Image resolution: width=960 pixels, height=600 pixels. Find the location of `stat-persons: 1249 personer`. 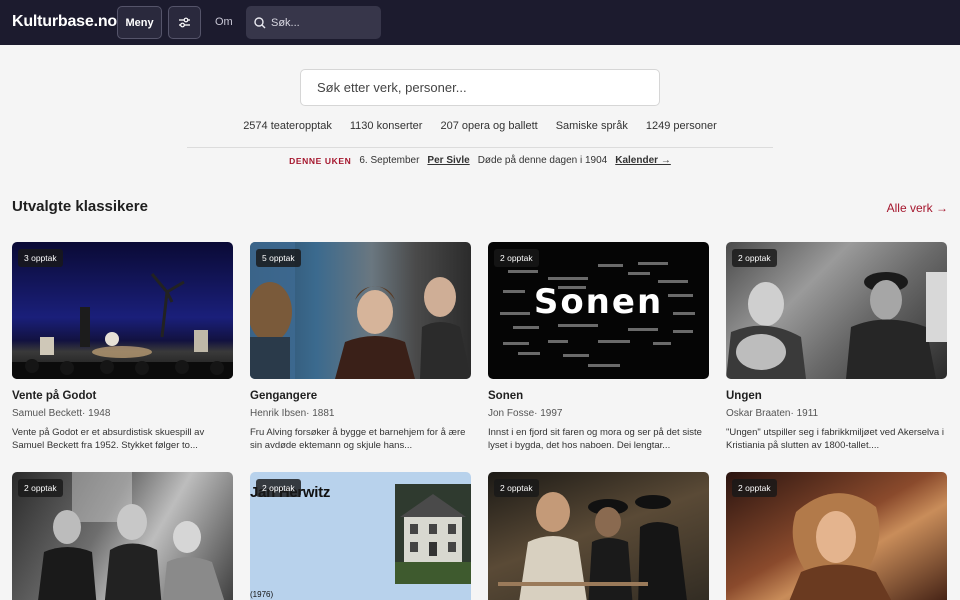

stat-persons: 1249 personer is located at coordinates (681, 126).